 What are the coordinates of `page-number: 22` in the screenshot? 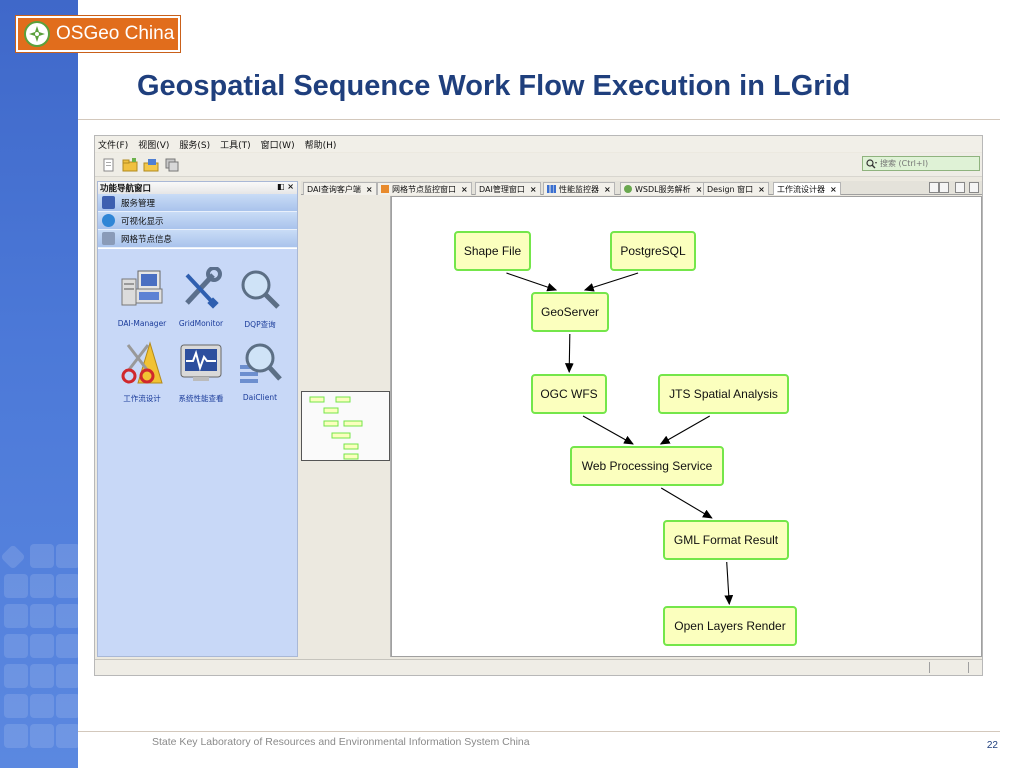 It's located at (992, 745).